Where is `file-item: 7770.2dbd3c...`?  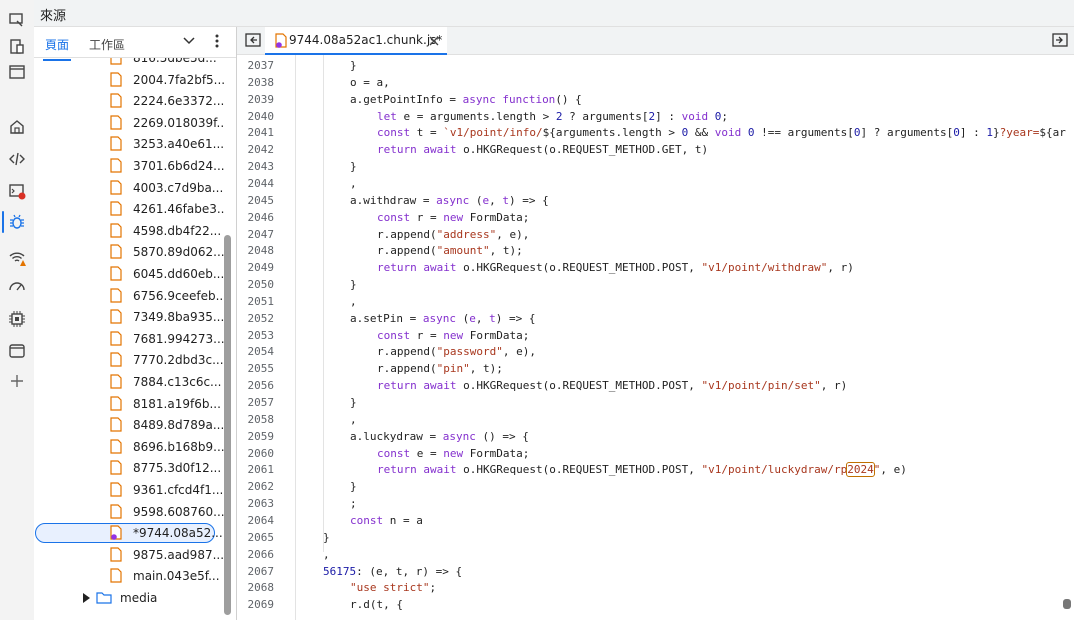 file-item: 7770.2dbd3c... is located at coordinates (129, 360).